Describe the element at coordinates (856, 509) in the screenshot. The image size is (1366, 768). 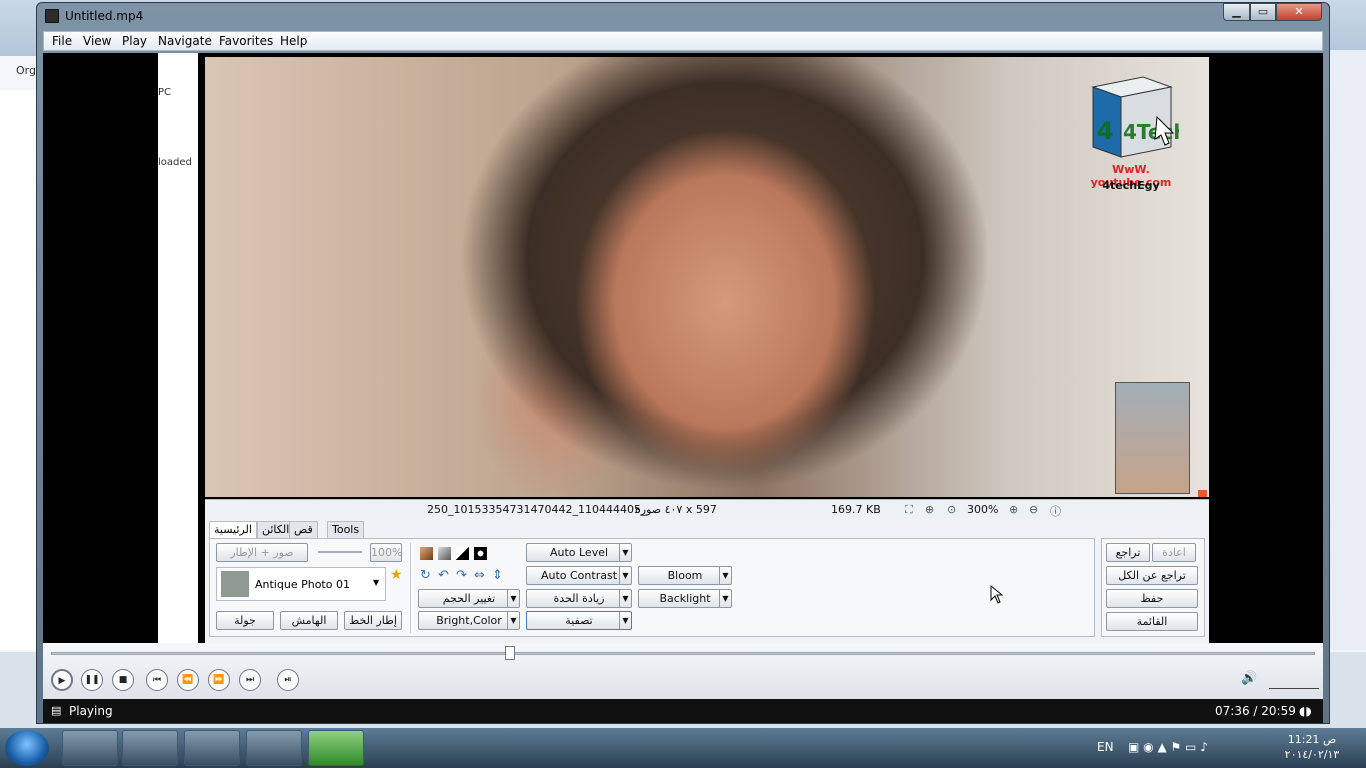
I see `image-filesize: 169.7 KB` at that location.